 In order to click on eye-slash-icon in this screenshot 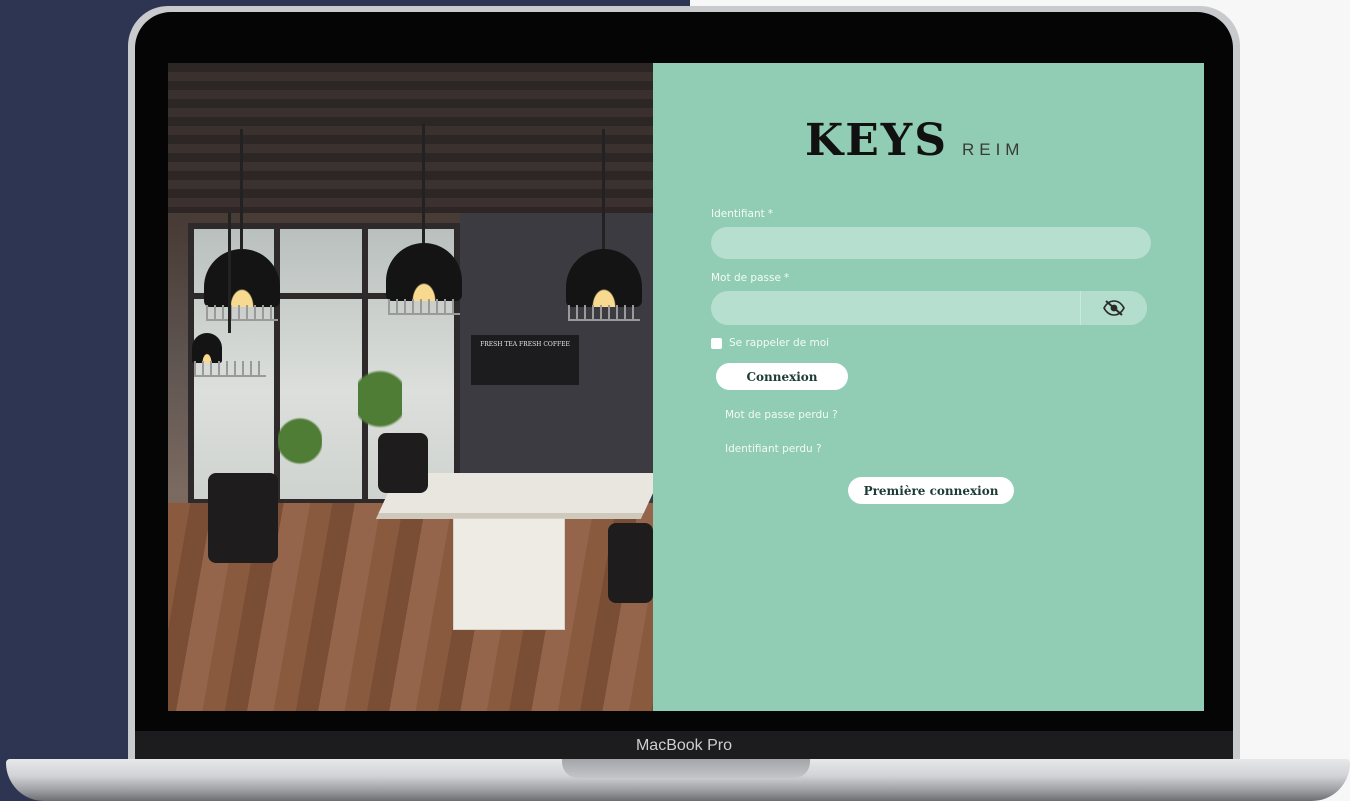, I will do `click(1114, 308)`.